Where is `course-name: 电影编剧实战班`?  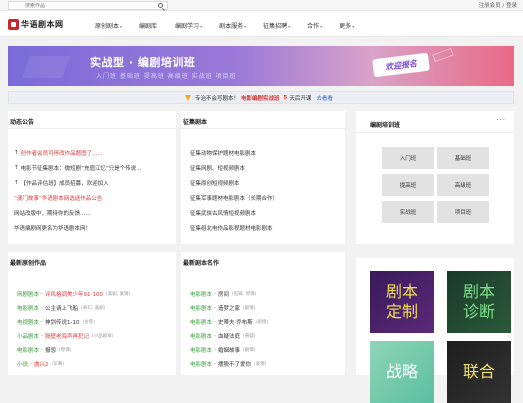
course-name: 电影编剧实战班 is located at coordinates (260, 99).